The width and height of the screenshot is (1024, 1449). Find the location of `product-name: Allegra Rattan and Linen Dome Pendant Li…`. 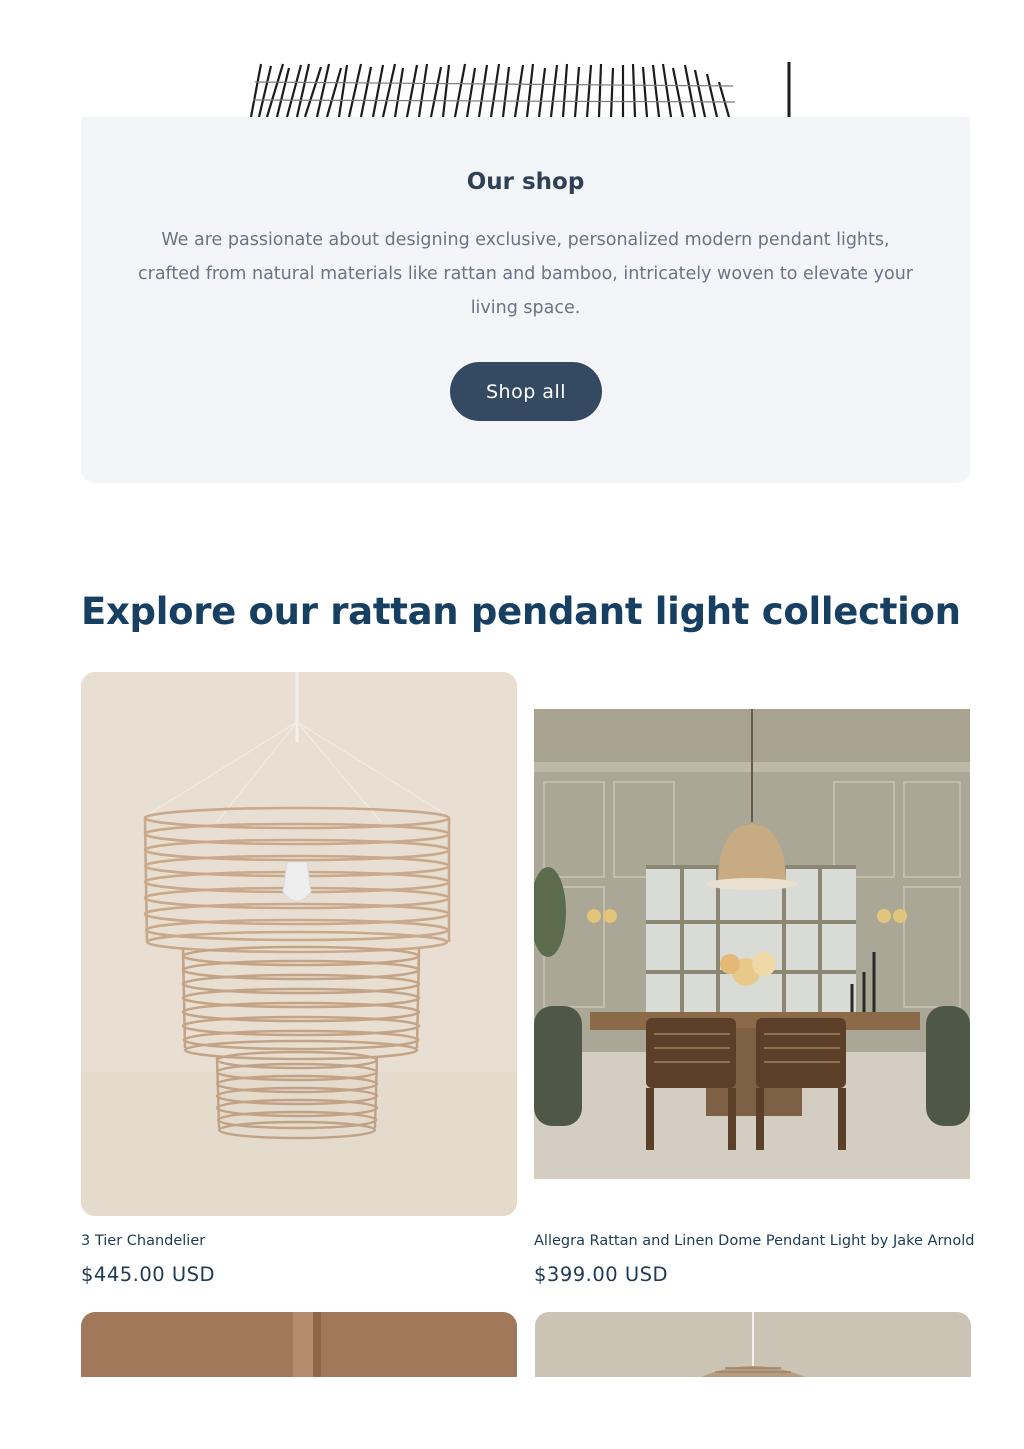

product-name: Allegra Rattan and Linen Dome Pendant Li… is located at coordinates (754, 1241).